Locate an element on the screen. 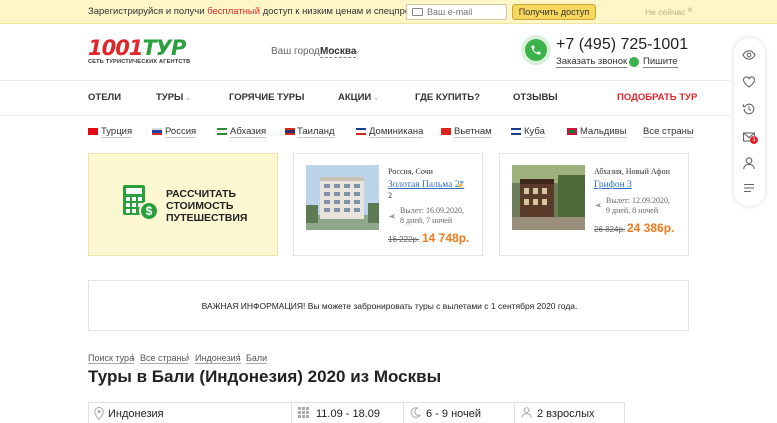 The height and width of the screenshot is (423, 777). city-selector: Москва is located at coordinates (338, 52).